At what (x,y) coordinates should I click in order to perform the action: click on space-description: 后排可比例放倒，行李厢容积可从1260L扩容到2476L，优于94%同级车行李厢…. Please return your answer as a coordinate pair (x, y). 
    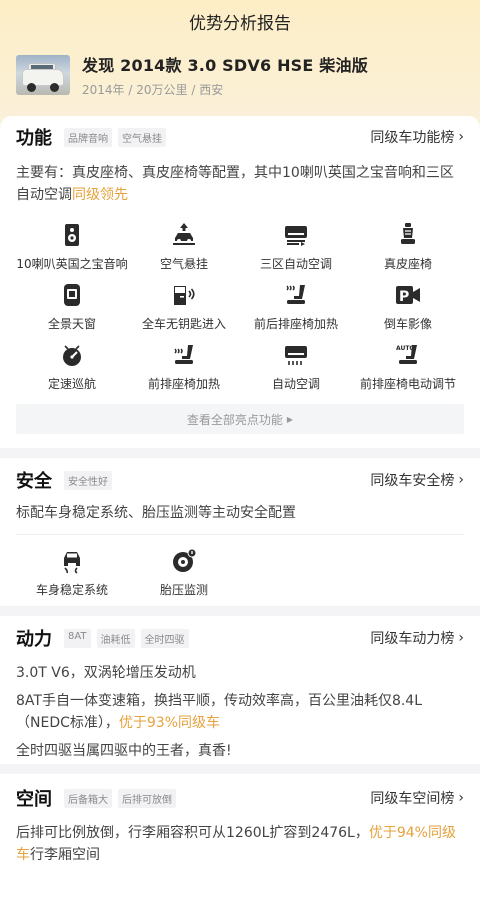
    Looking at the image, I should click on (236, 844).